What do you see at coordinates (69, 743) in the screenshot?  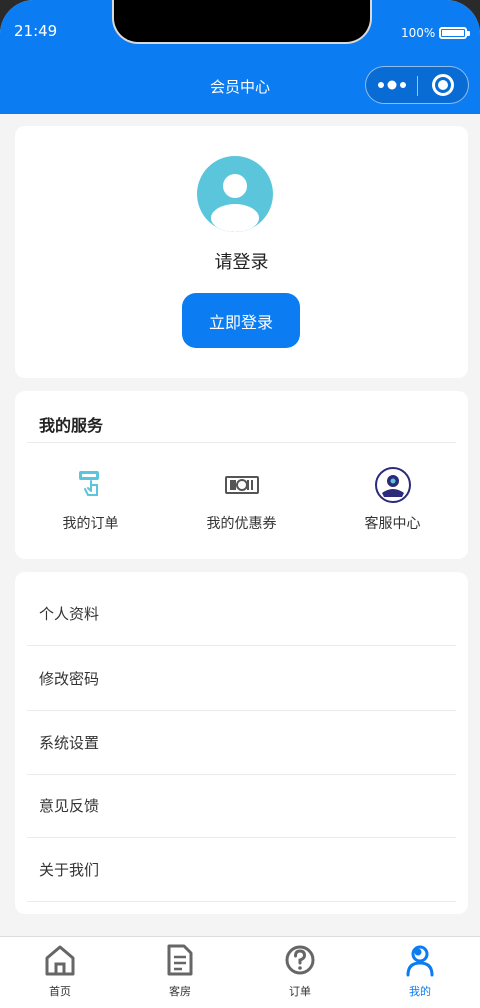 I see `menu-item-label: 系统设置` at bounding box center [69, 743].